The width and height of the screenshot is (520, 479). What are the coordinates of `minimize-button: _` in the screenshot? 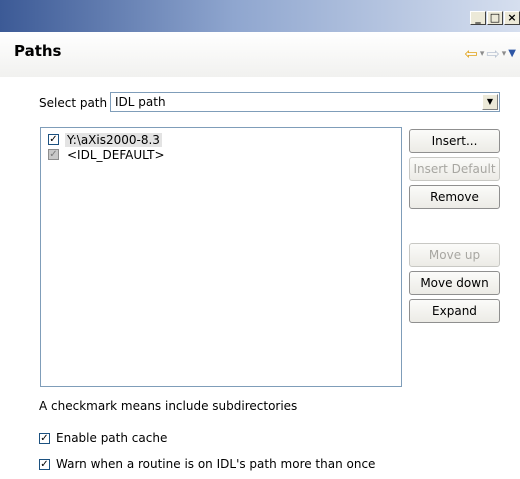 It's located at (478, 18).